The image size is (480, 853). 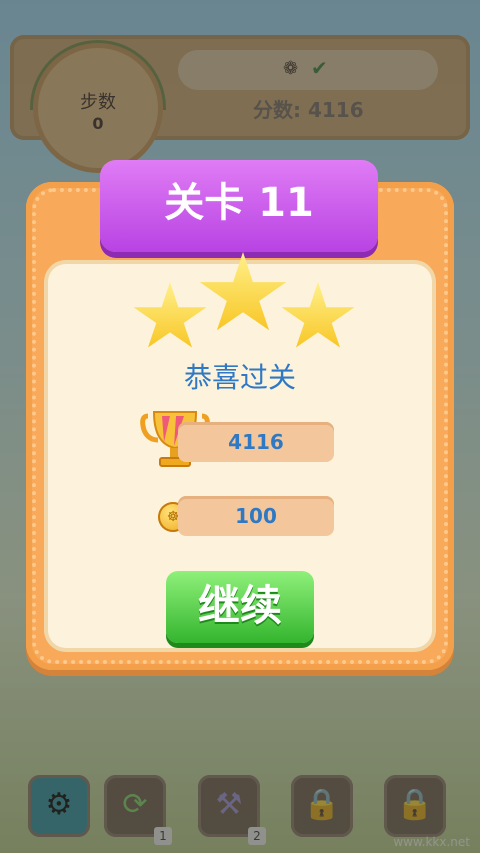 I want to click on congrats-message: 恭喜过关, so click(x=239, y=377).